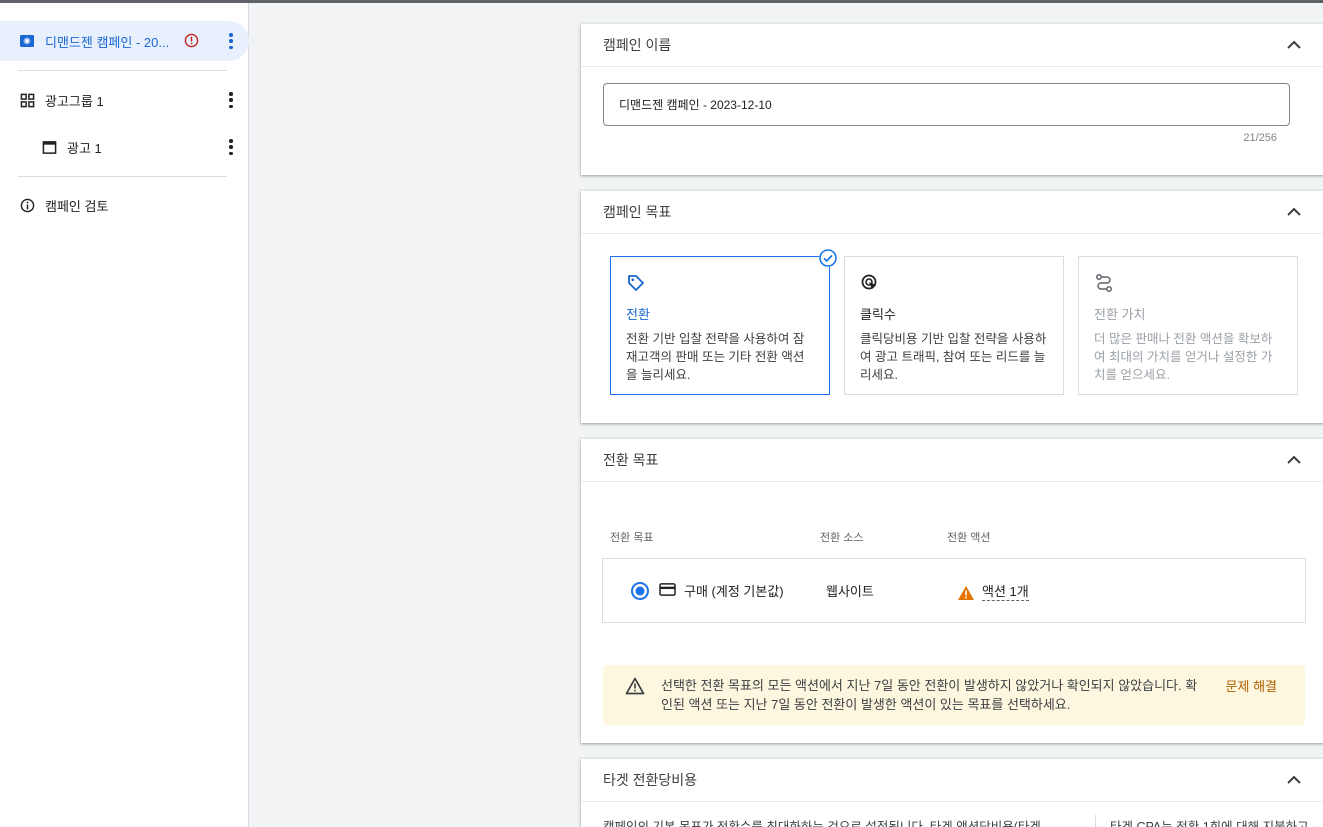 The image size is (1323, 827). What do you see at coordinates (869, 282) in the screenshot?
I see `click-icon` at bounding box center [869, 282].